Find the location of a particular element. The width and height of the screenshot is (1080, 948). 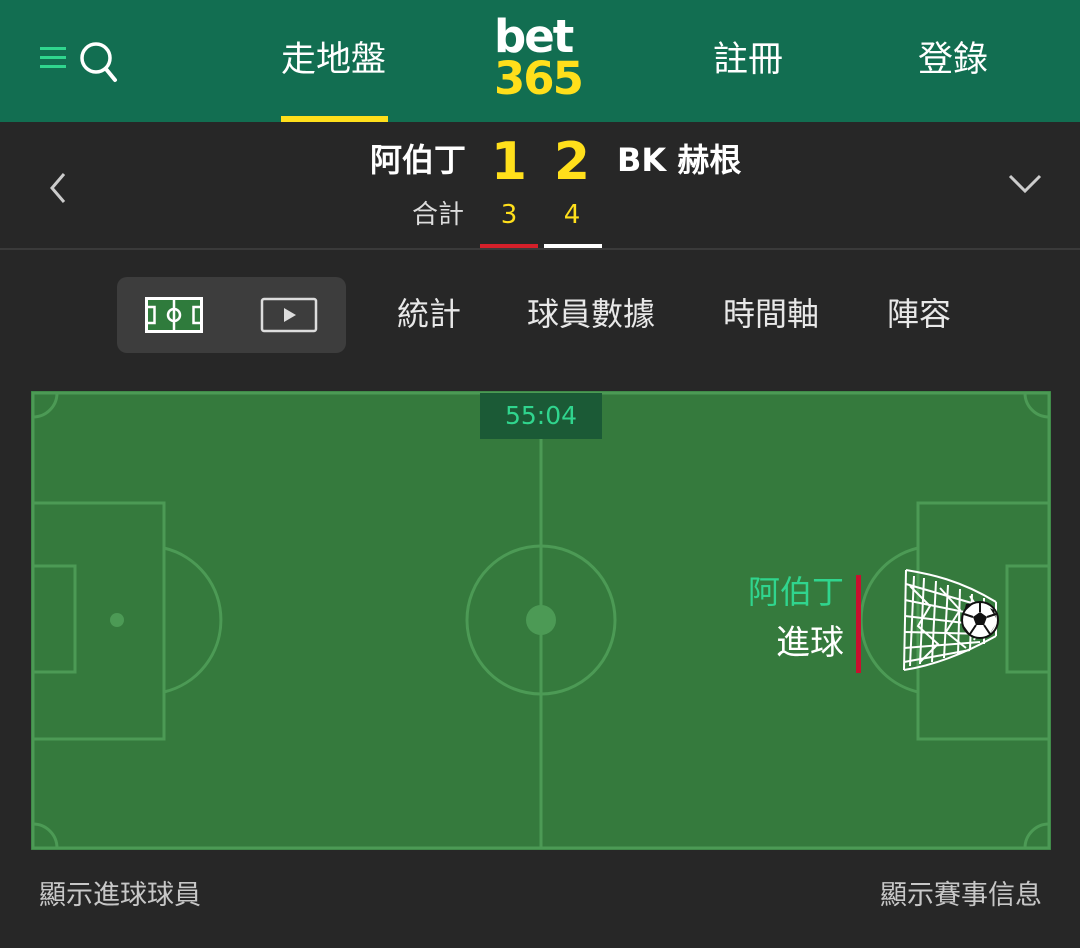

bet365-logo: bet 365 is located at coordinates (542, 58).